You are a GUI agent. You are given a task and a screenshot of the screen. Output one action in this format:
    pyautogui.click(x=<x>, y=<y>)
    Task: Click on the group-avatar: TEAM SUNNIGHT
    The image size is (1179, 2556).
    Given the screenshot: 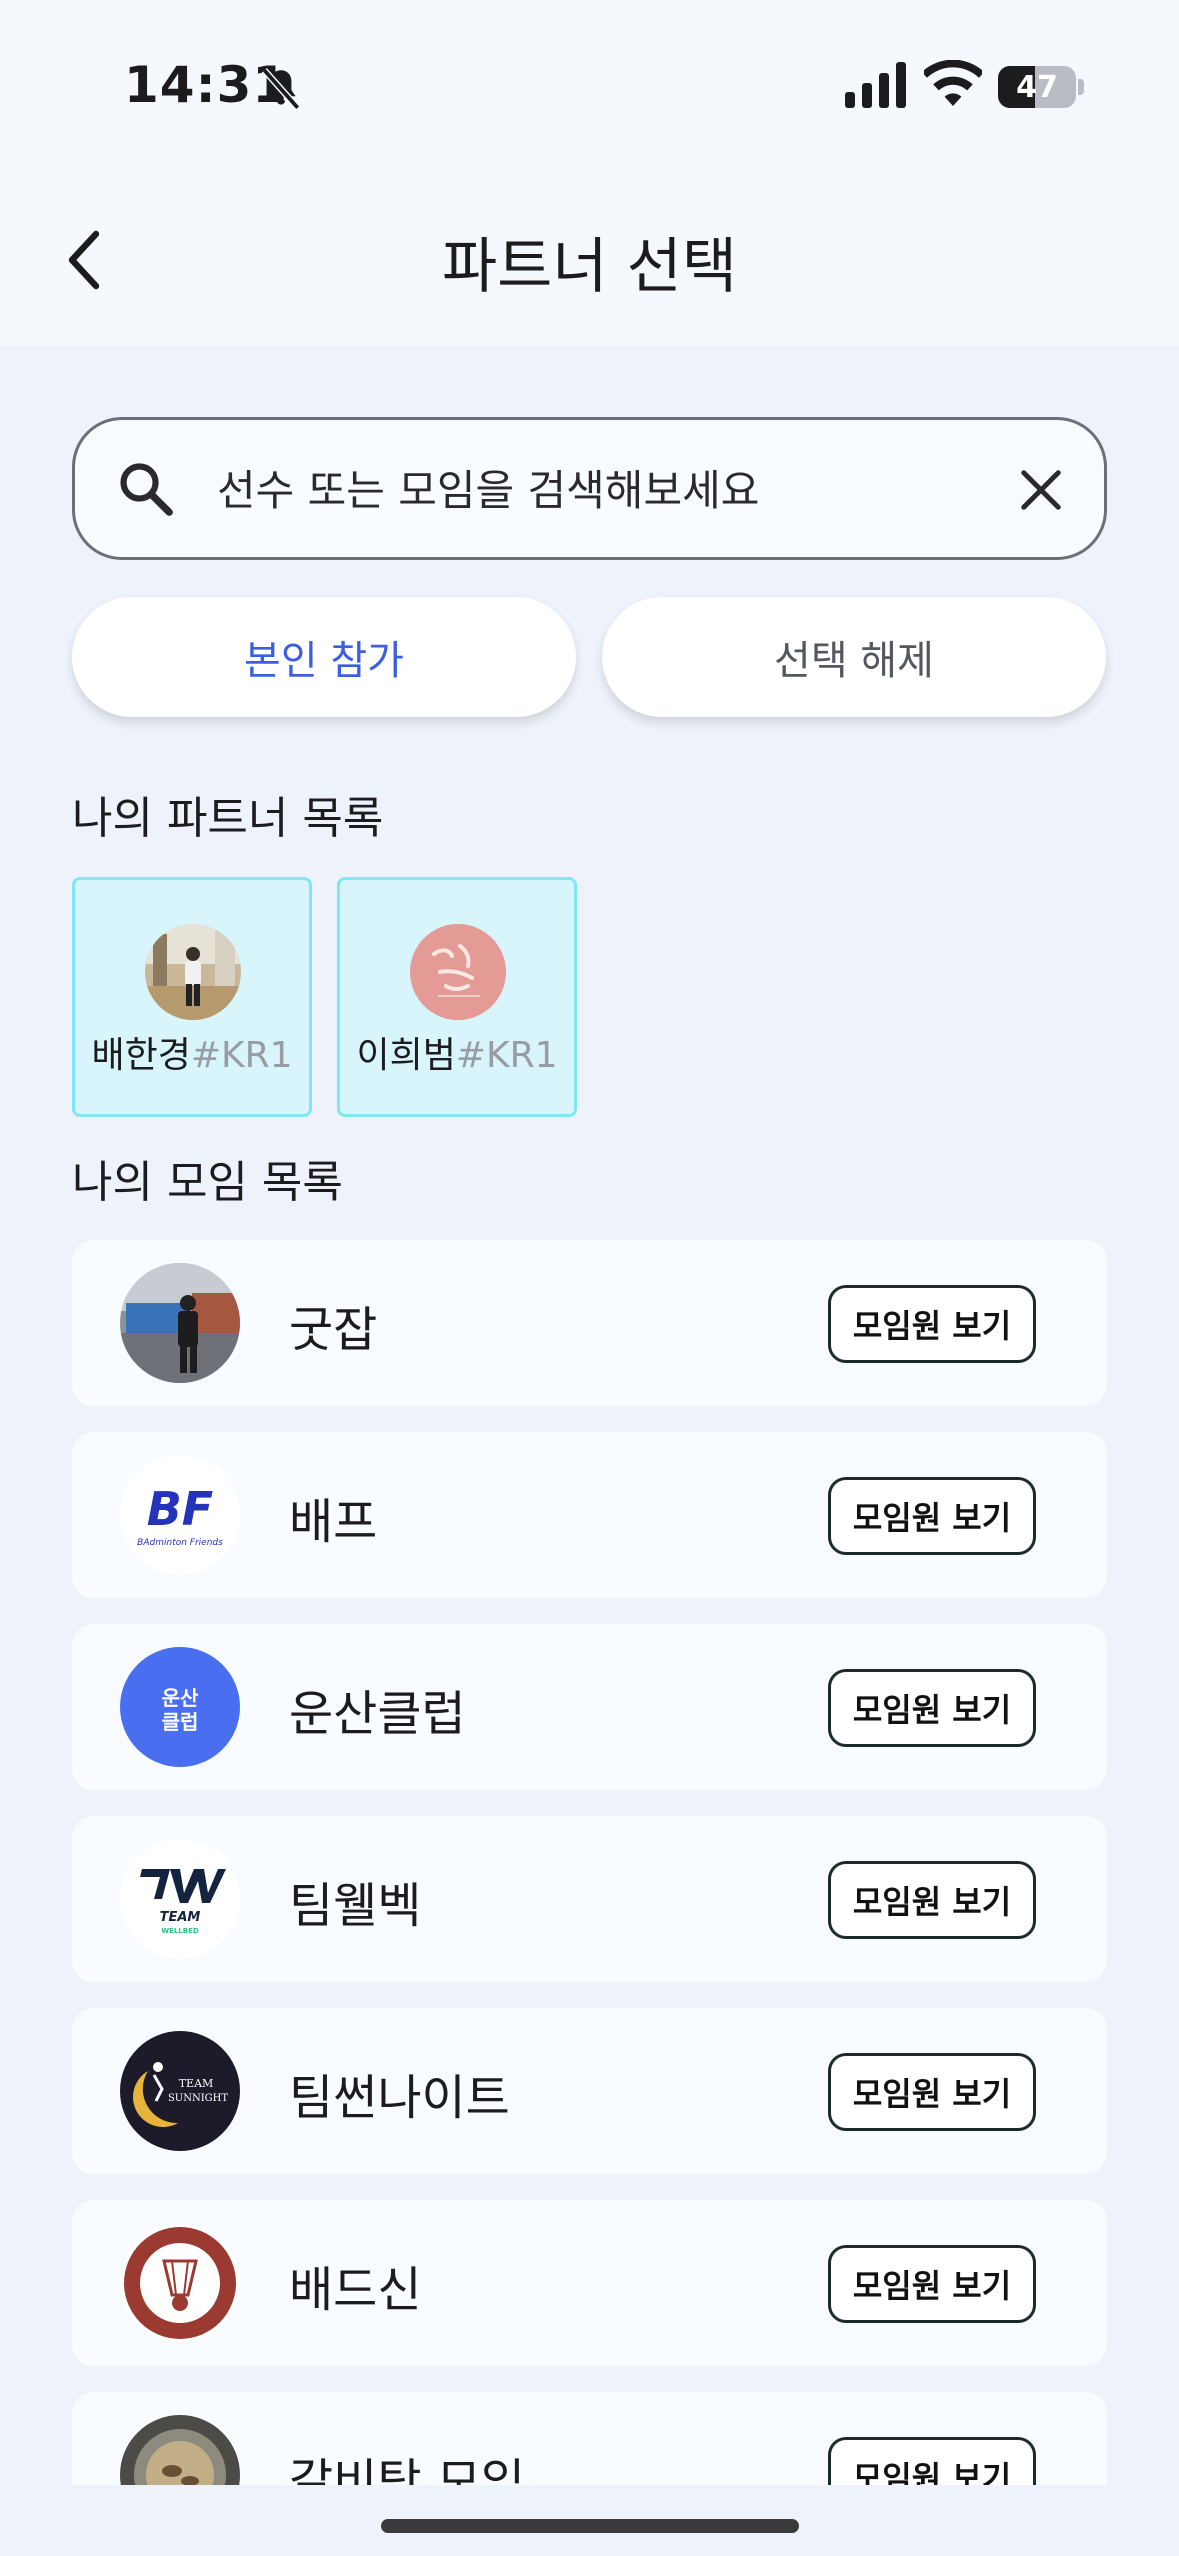 What is the action you would take?
    pyautogui.click(x=180, y=2091)
    